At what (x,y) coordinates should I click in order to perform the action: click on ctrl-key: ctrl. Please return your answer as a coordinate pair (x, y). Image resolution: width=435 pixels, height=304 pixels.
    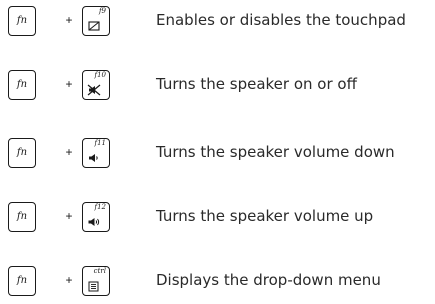
    Looking at the image, I should click on (96, 281).